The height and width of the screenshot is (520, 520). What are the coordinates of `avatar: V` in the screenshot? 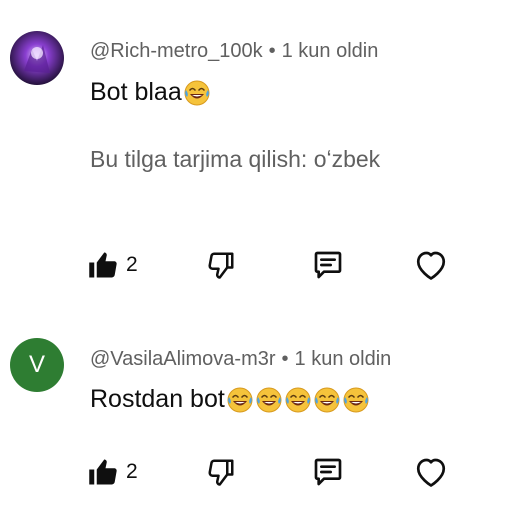 It's located at (37, 365).